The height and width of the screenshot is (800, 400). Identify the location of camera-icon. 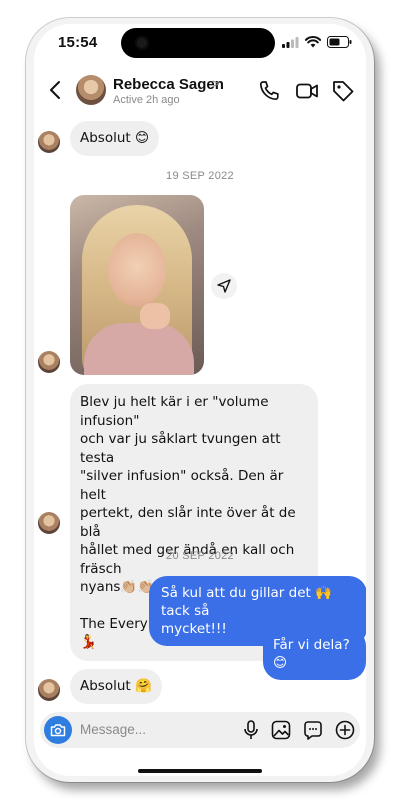
(58, 730).